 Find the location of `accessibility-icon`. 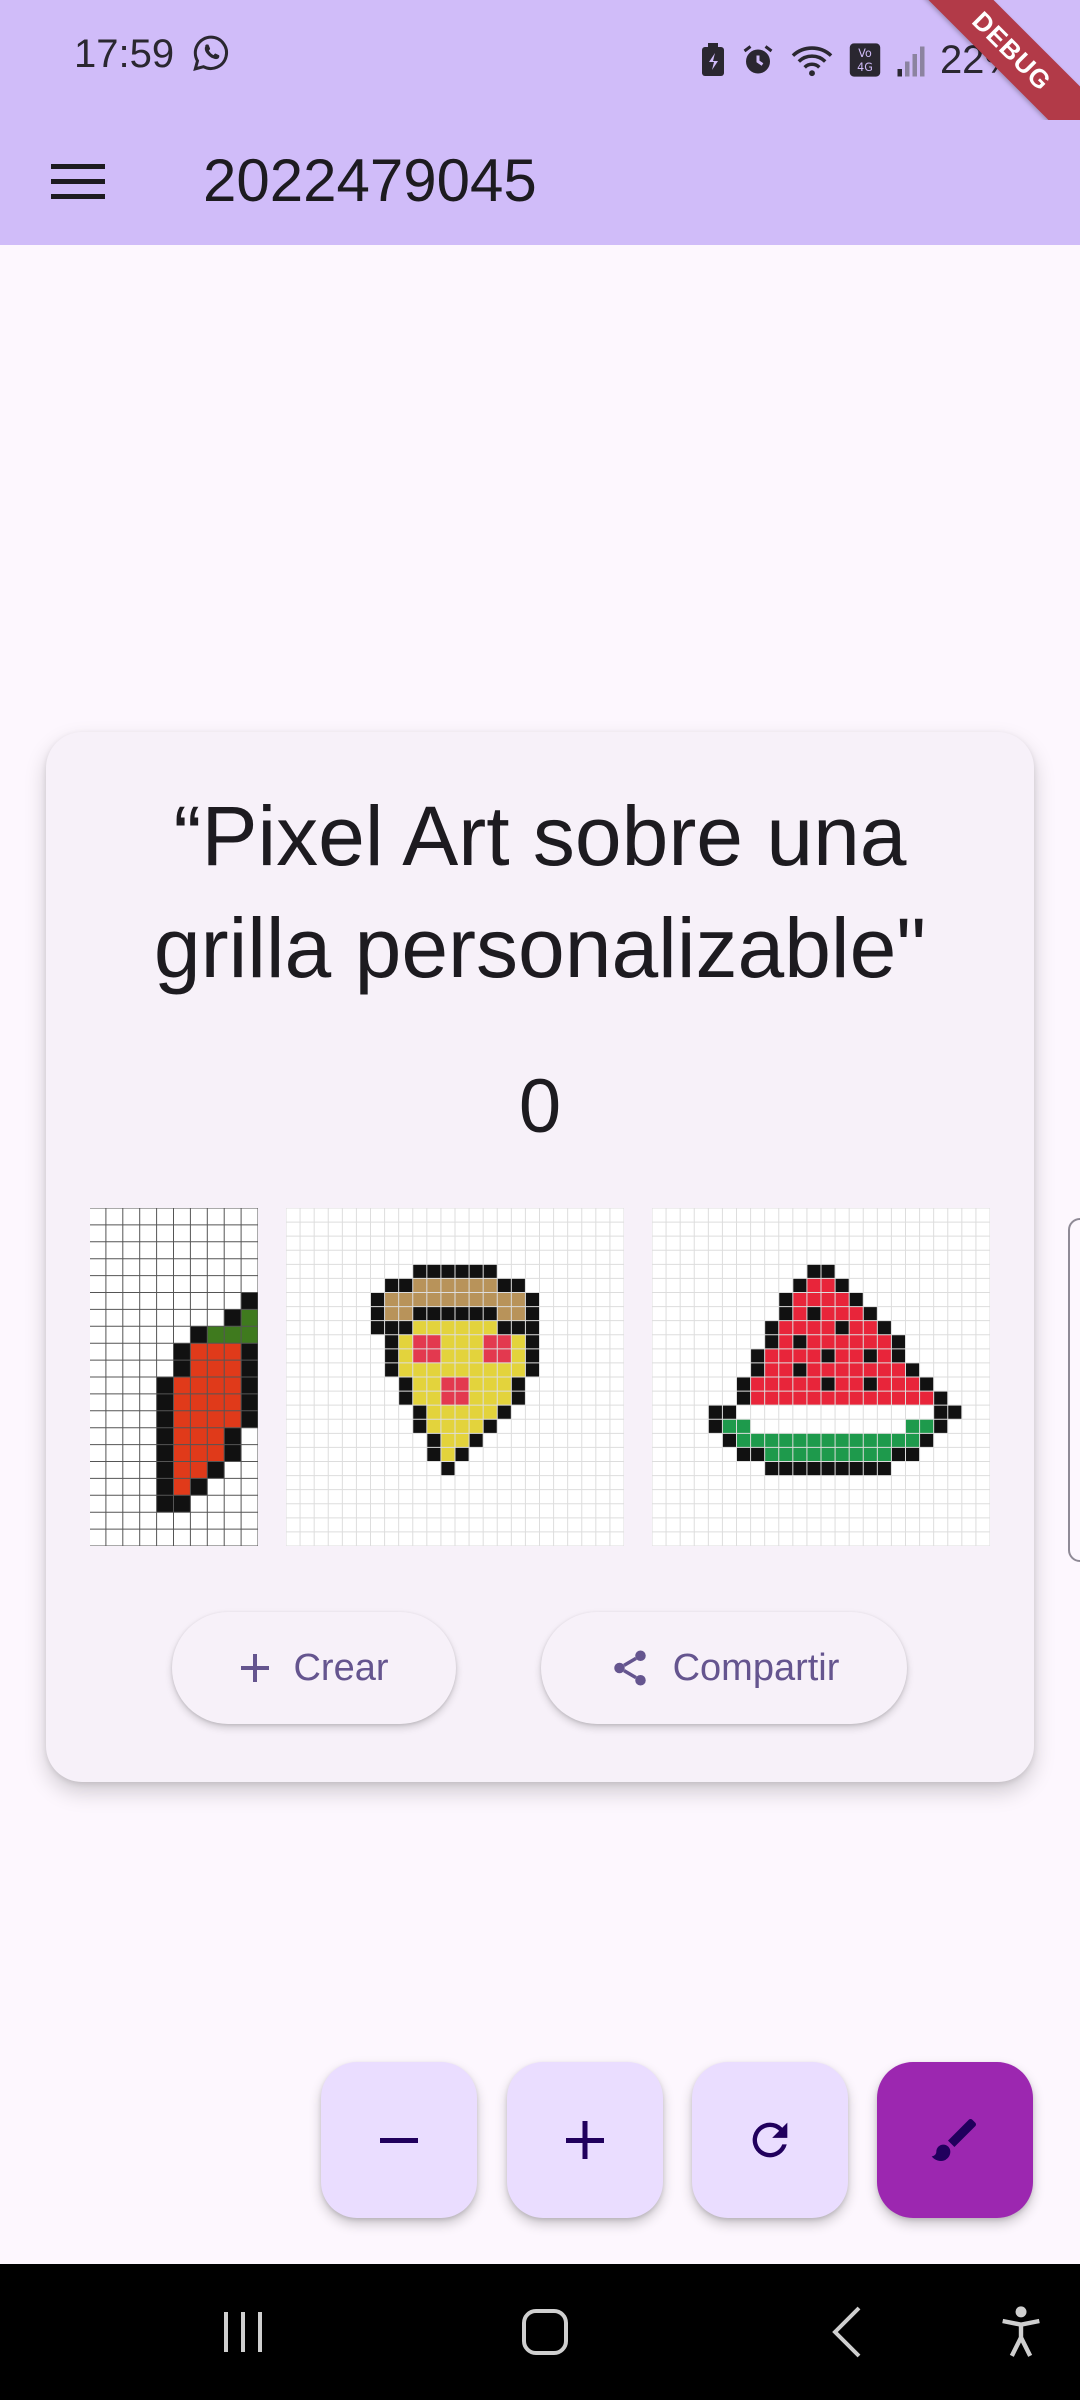

accessibility-icon is located at coordinates (1021, 2331).